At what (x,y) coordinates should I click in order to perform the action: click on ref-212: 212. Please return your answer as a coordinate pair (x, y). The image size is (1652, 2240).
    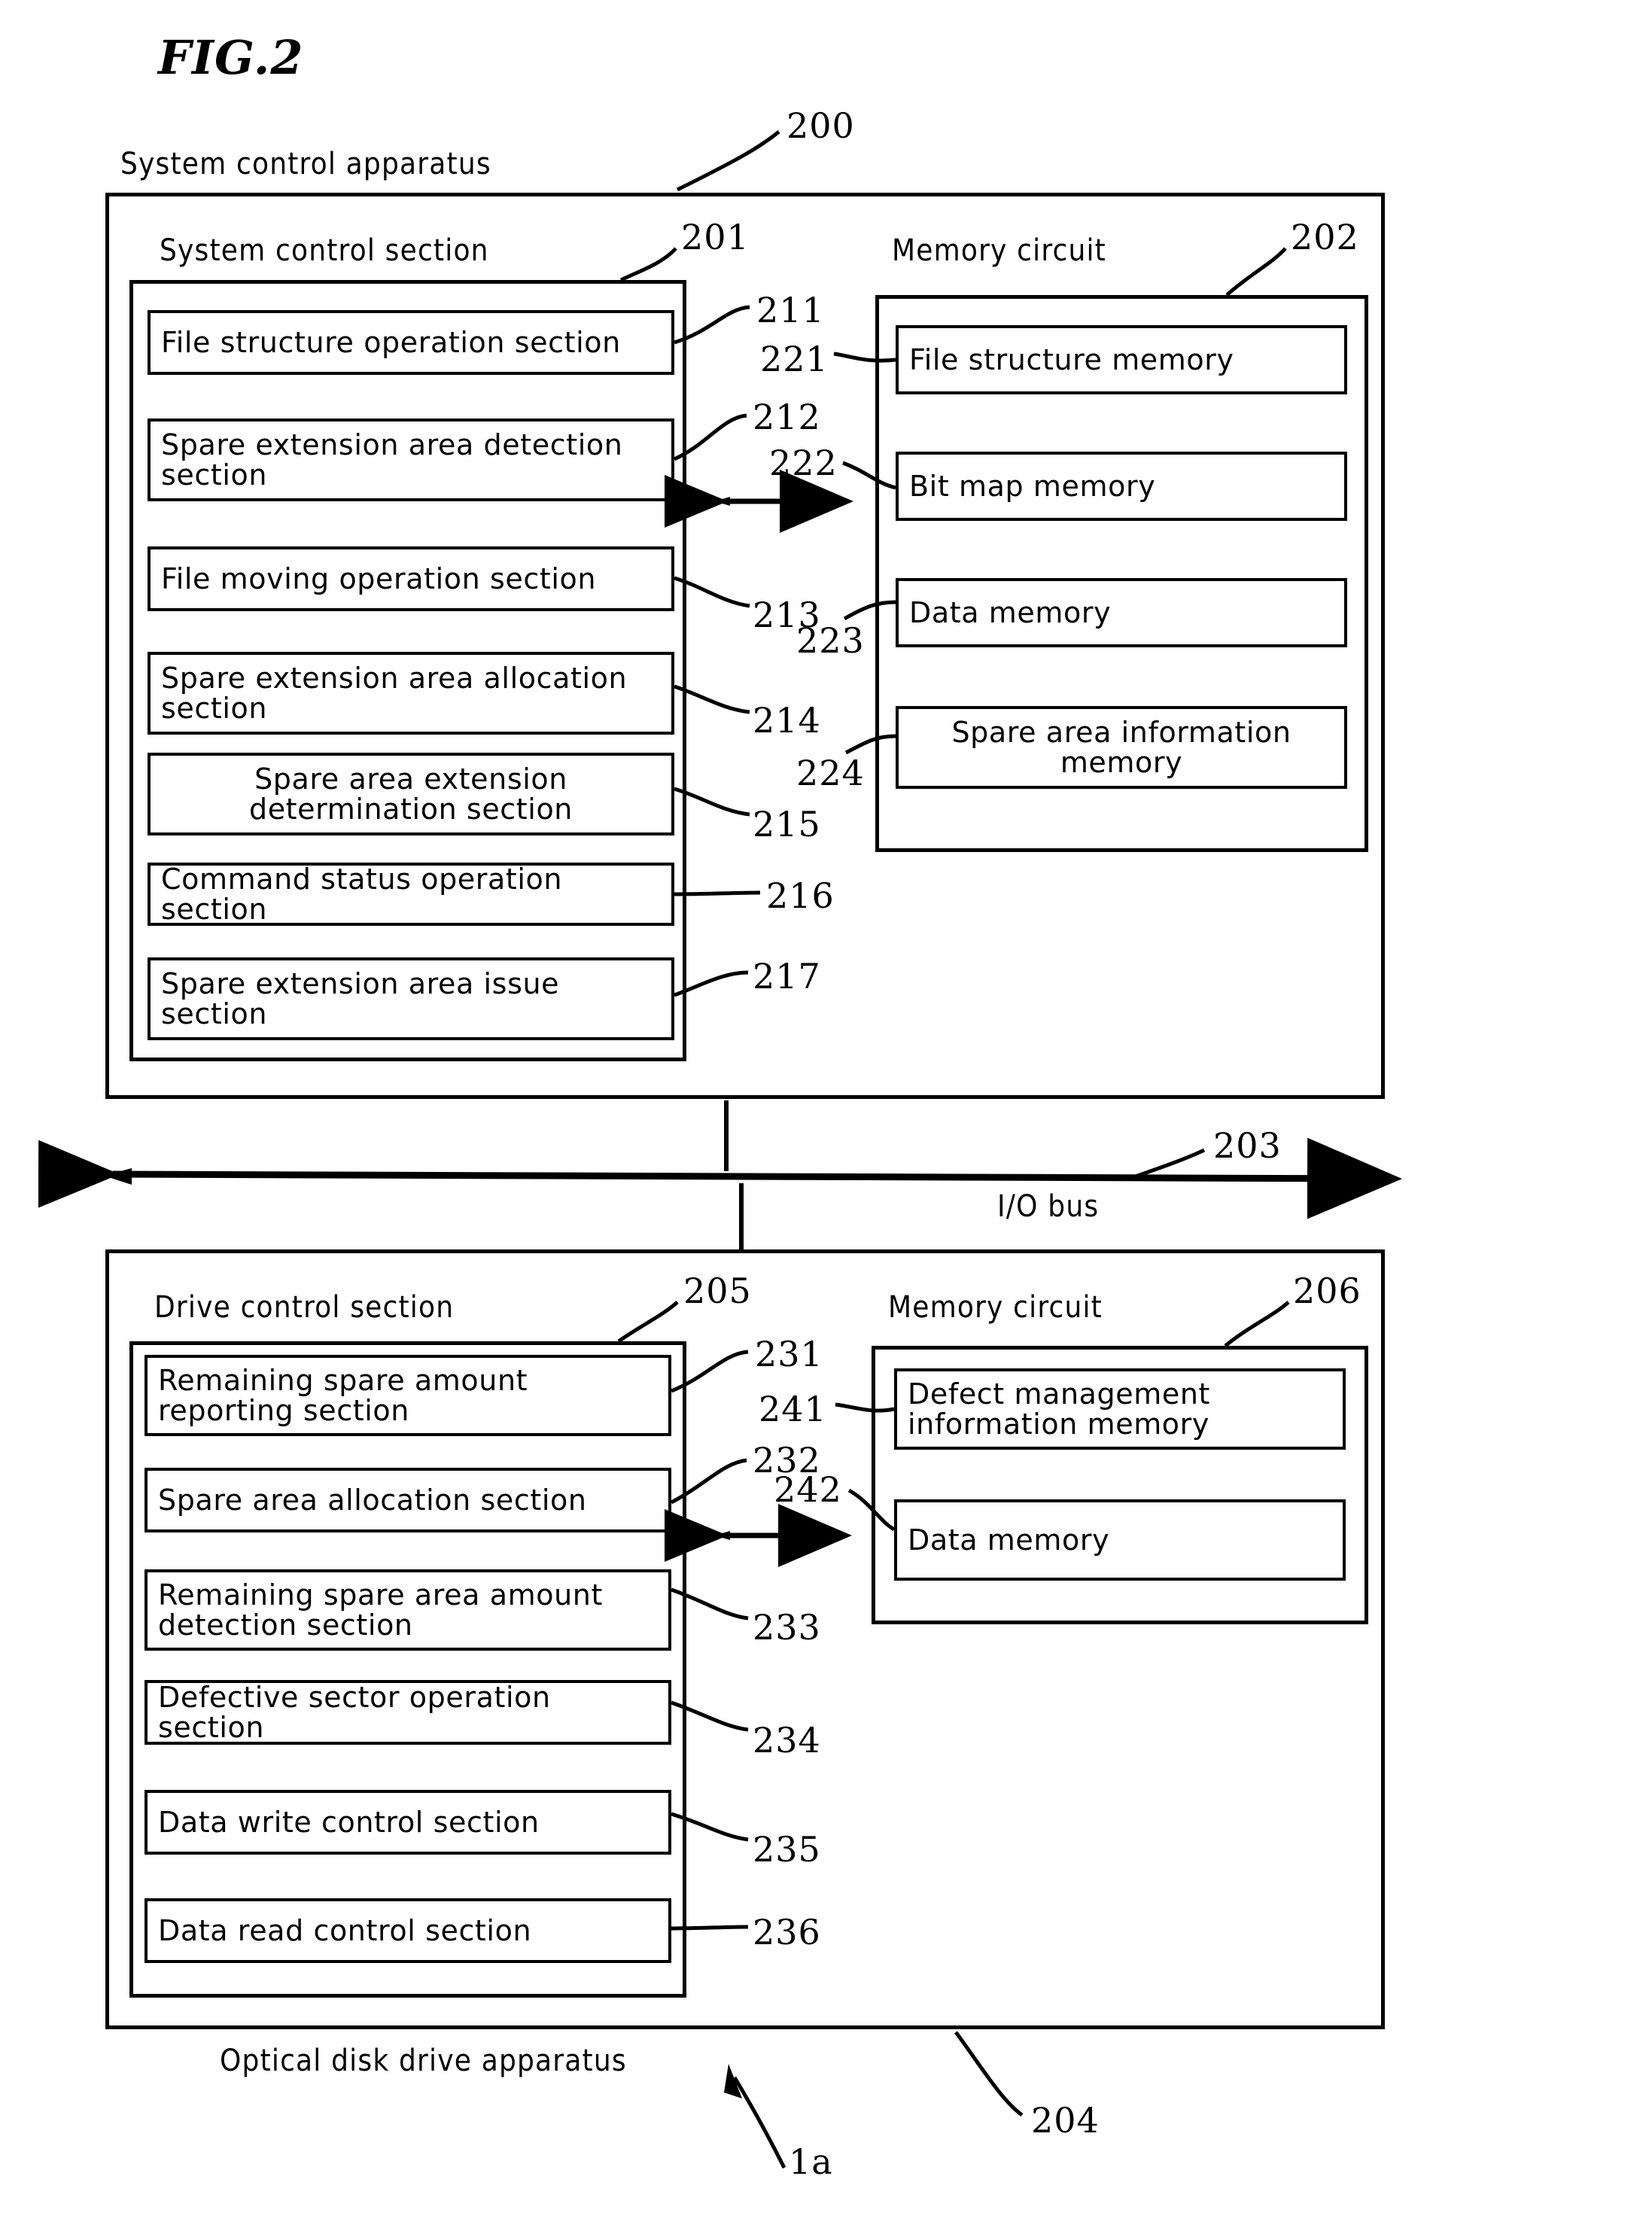
    Looking at the image, I should click on (787, 417).